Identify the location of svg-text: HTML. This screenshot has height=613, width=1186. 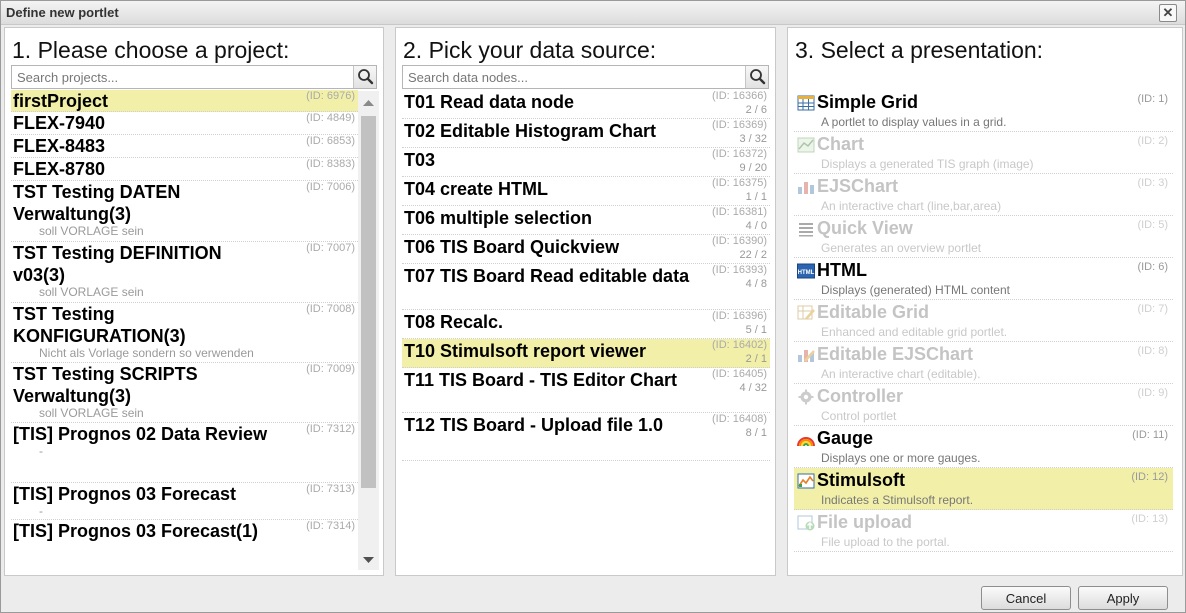
(806, 273).